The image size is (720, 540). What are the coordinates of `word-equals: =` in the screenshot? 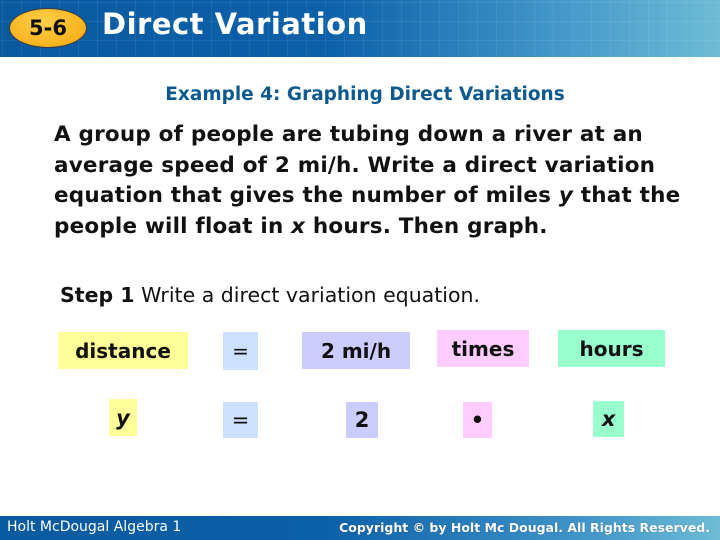 It's located at (240, 351).